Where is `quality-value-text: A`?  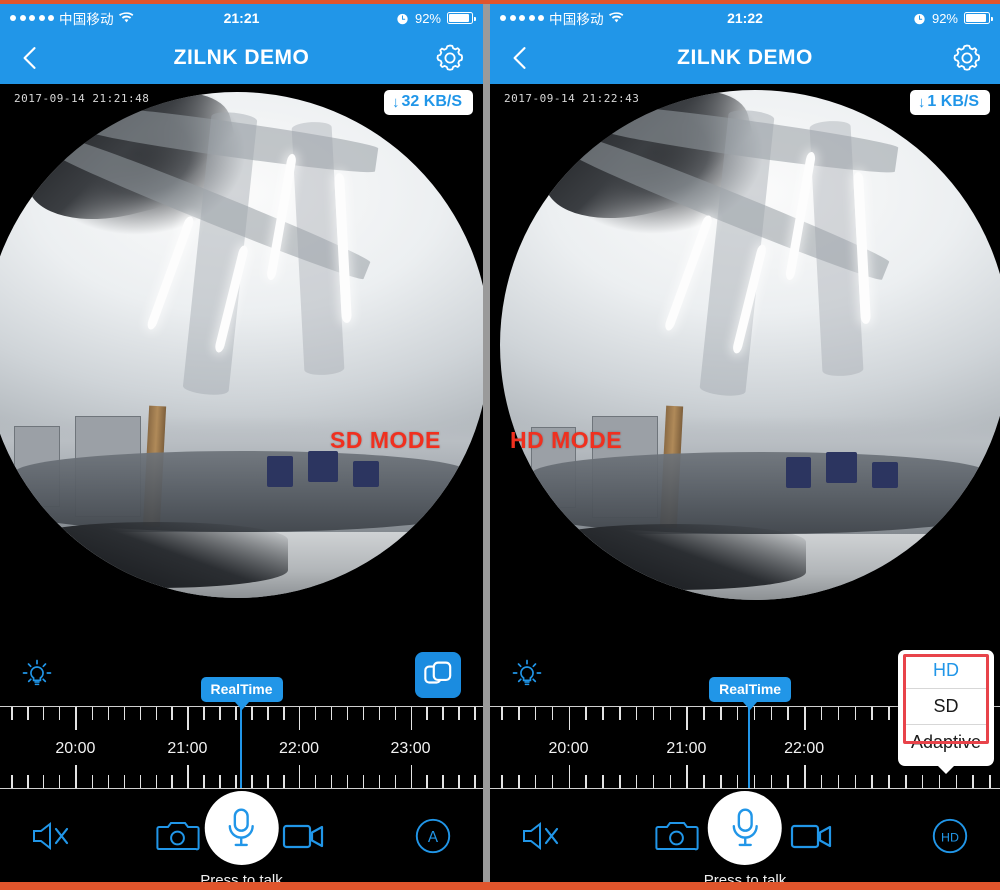
quality-value-text: A is located at coordinates (433, 837).